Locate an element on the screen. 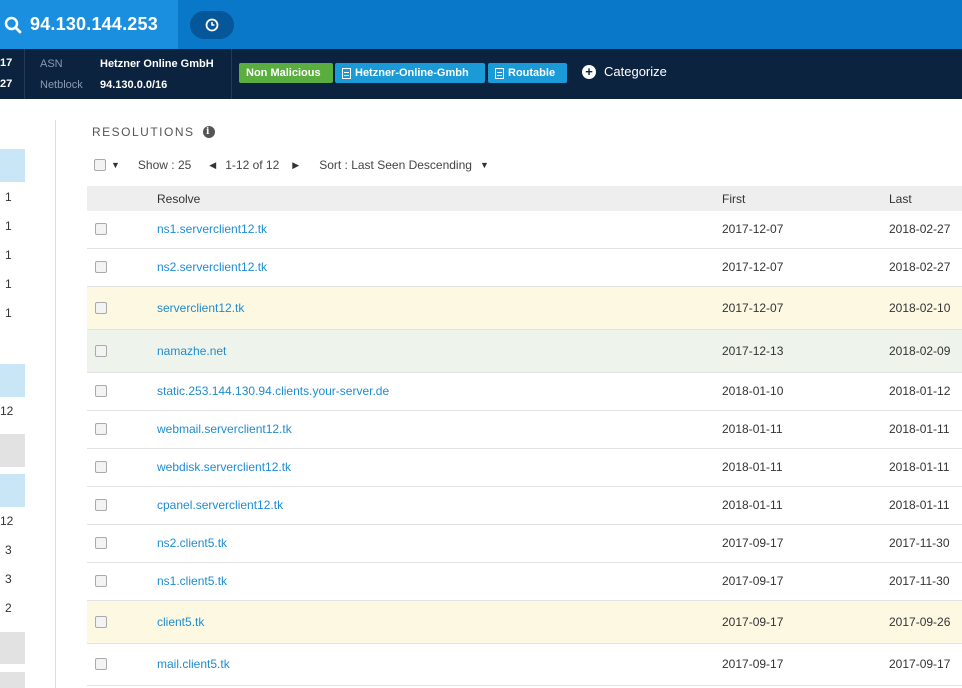 The width and height of the screenshot is (962, 688). resolve-link: webdisk.serverclient12.tk is located at coordinates (224, 467).